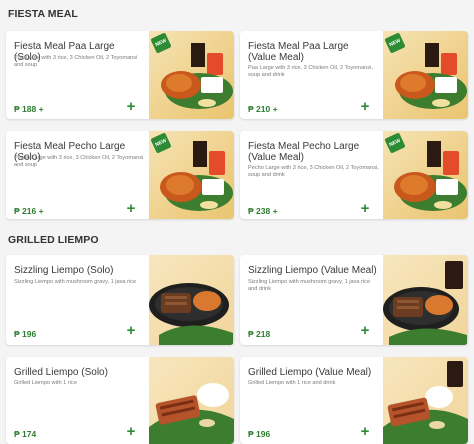 This screenshot has width=474, height=444. Describe the element at coordinates (64, 270) in the screenshot. I see `item-name: Sizzling Liempo (Solo)` at that location.